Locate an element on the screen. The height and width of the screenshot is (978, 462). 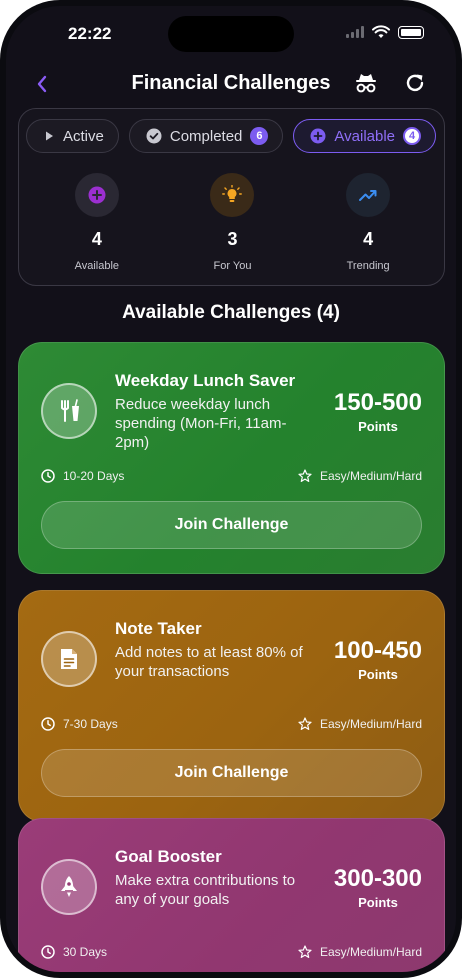
lightbulb-icon is located at coordinates (232, 195).